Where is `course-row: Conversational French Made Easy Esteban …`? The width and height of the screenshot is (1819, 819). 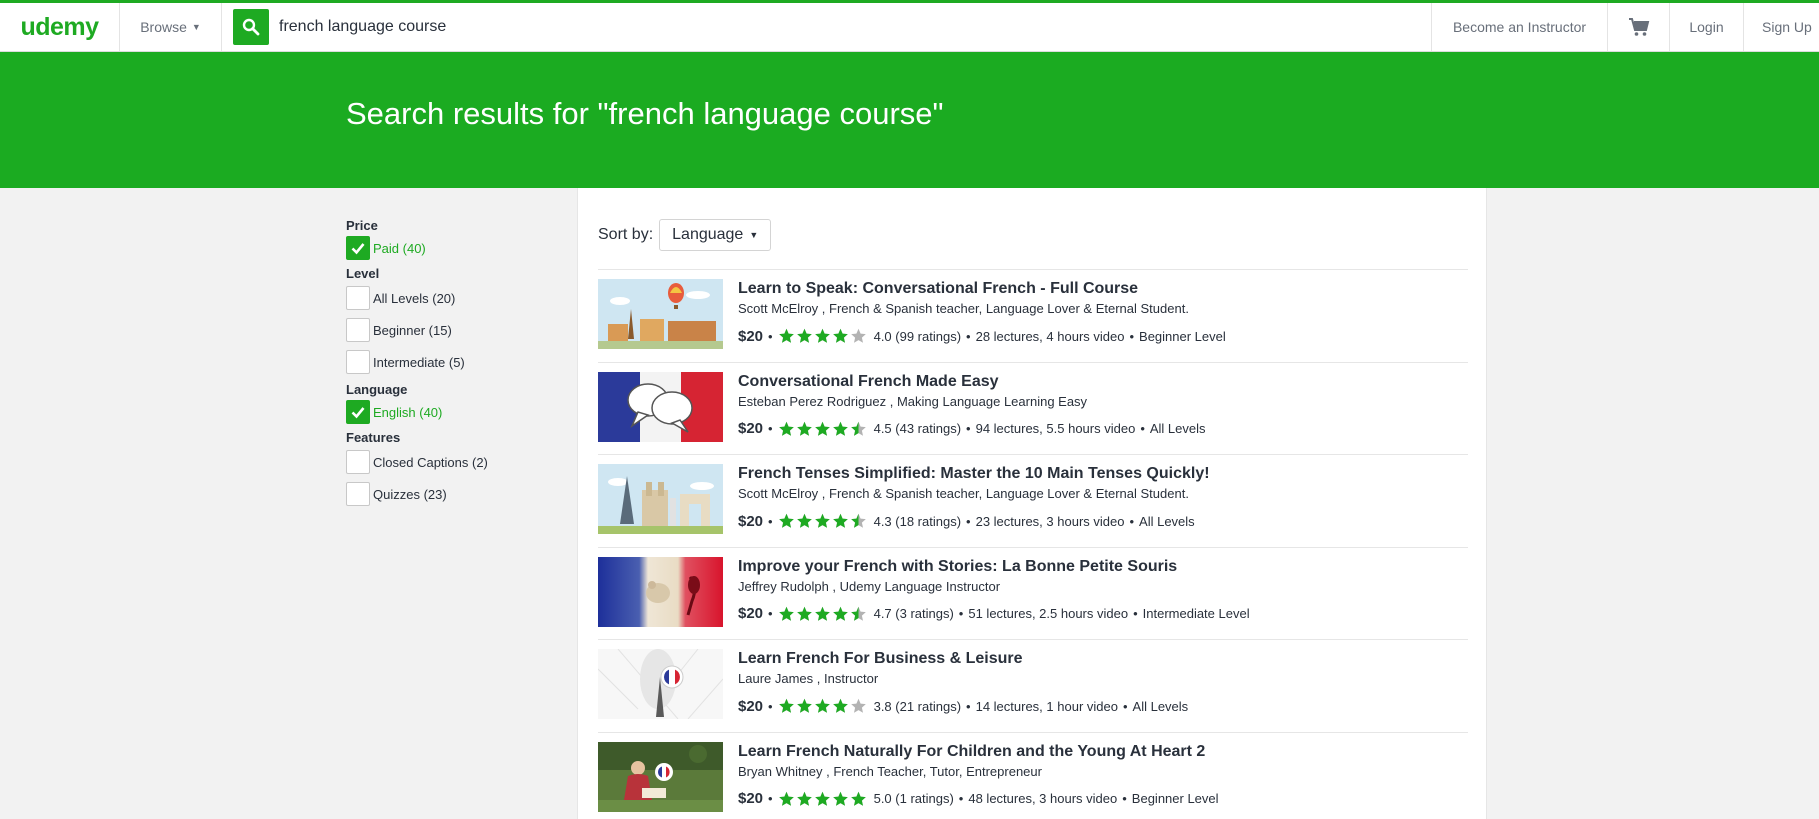
course-row: Conversational French Made Easy Esteban … is located at coordinates (1033, 409).